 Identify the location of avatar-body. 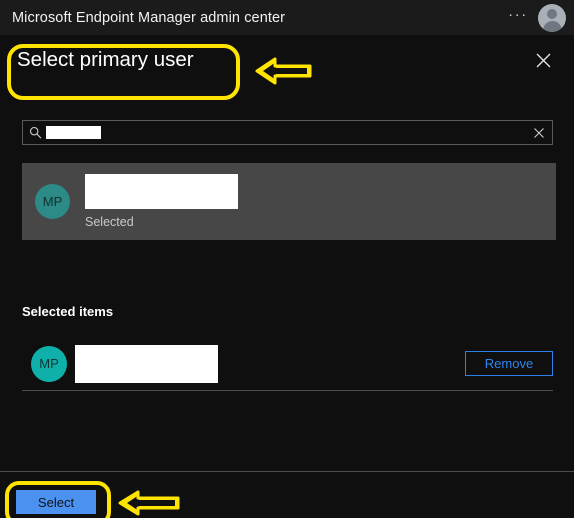
(552, 26).